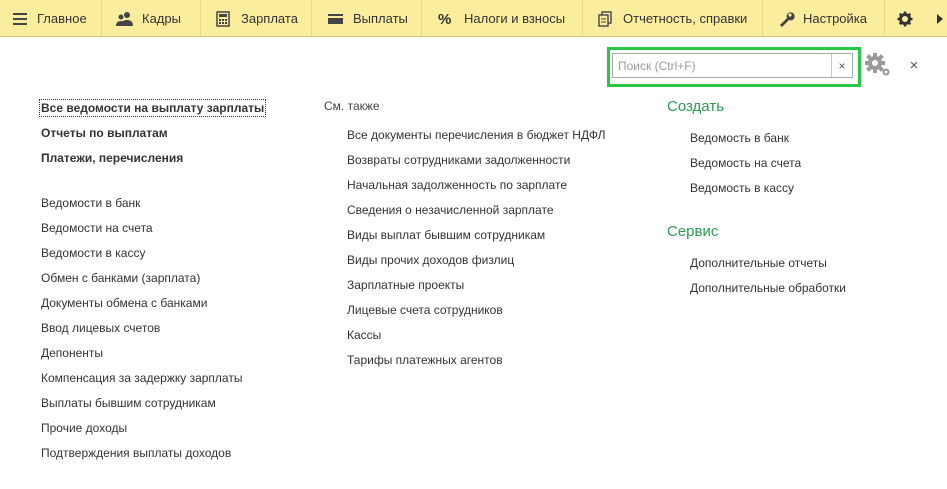 The height and width of the screenshot is (489, 947). Describe the element at coordinates (380, 18) in the screenshot. I see `menu-item-label: Выплаты` at that location.